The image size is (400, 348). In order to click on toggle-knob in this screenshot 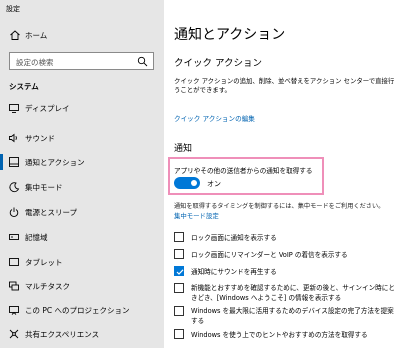, I will do `click(194, 183)`.